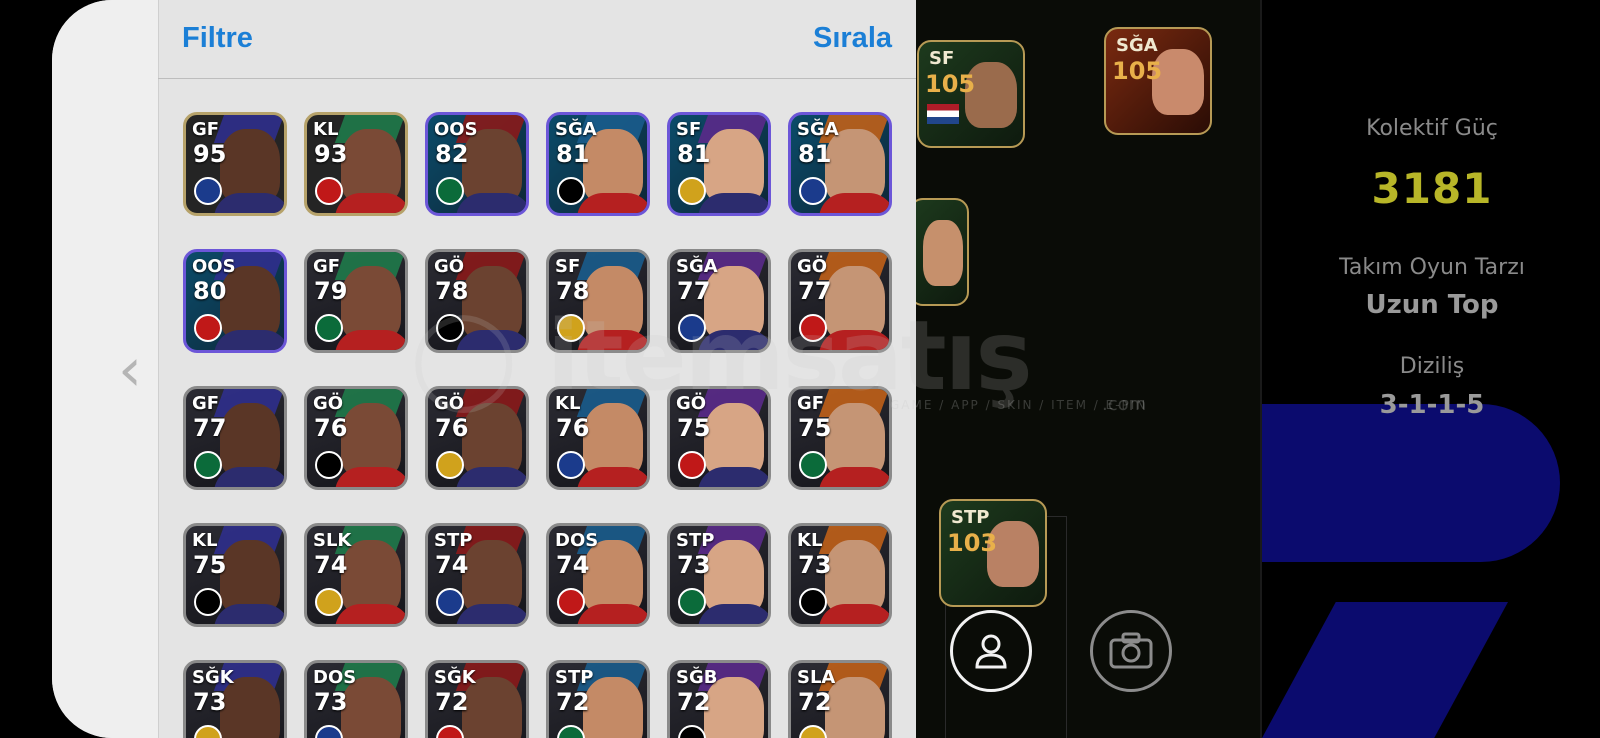 The width and height of the screenshot is (1600, 738). Describe the element at coordinates (210, 291) in the screenshot. I see `player-rating: 80` at that location.